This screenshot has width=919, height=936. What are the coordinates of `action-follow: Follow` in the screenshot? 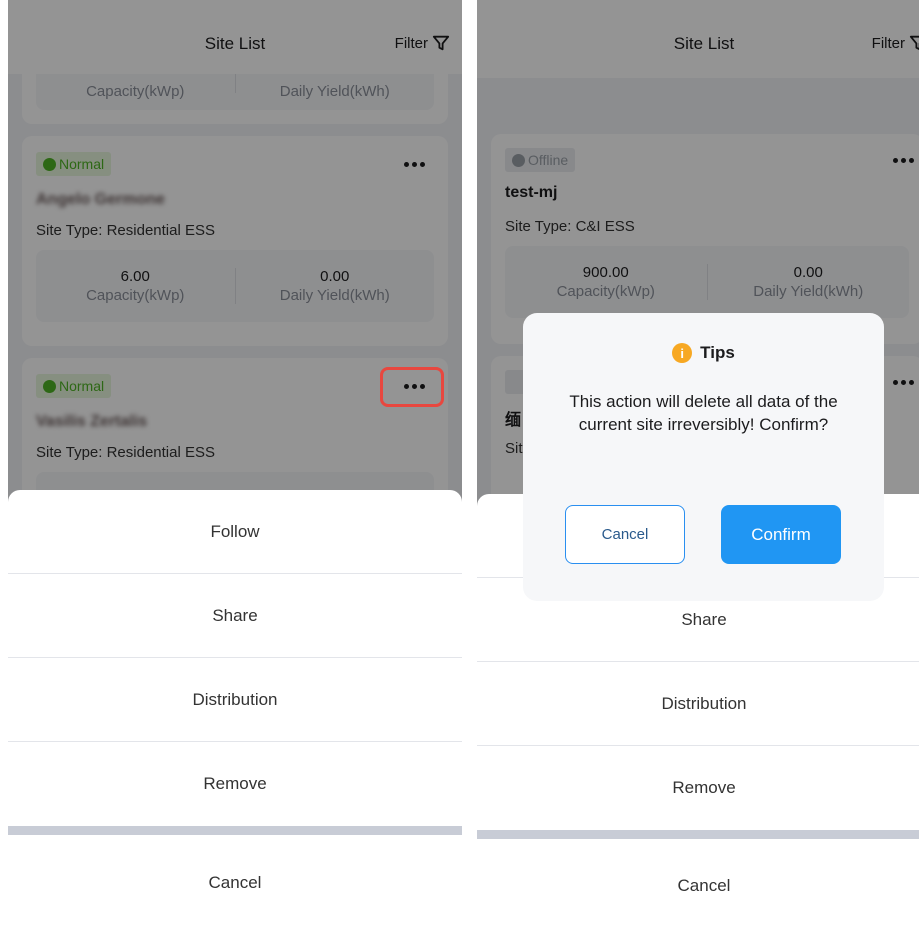 It's located at (235, 532).